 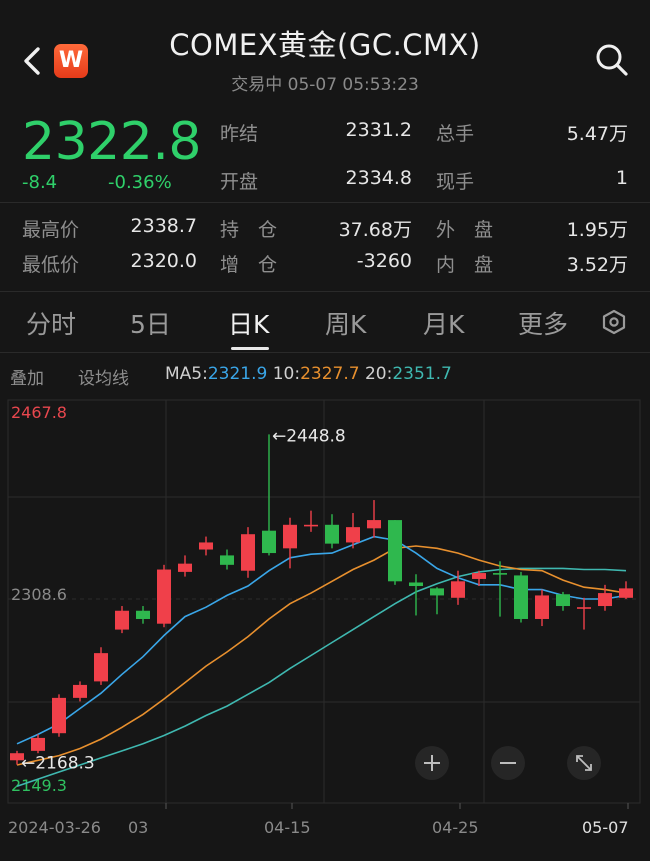 I want to click on oi-change-label: 增 仓, so click(x=249, y=265).